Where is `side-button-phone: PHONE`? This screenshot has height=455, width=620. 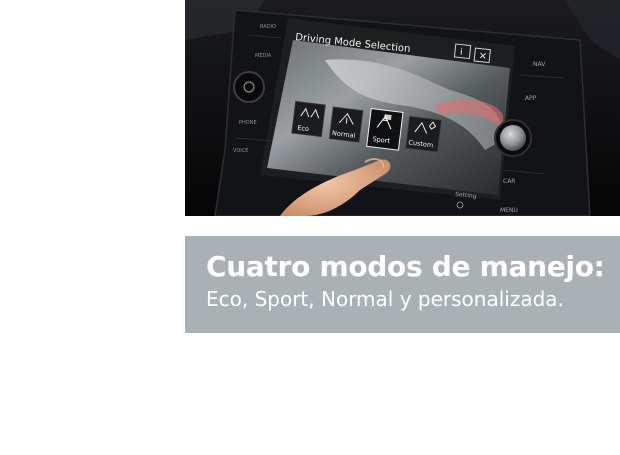 side-button-phone: PHONE is located at coordinates (248, 123).